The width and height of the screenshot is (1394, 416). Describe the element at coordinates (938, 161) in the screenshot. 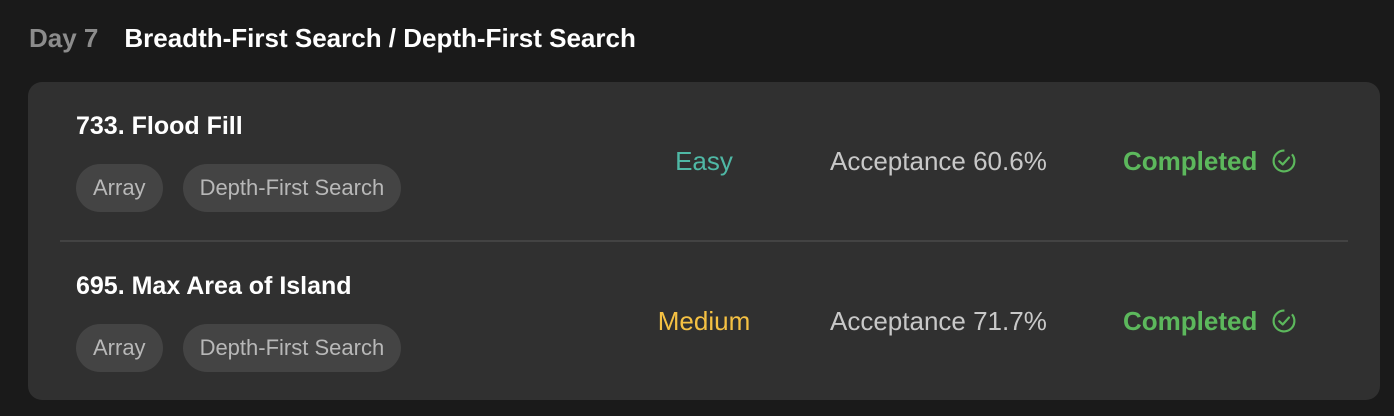

I see `acceptance-rate: Acceptance 60.6%` at that location.